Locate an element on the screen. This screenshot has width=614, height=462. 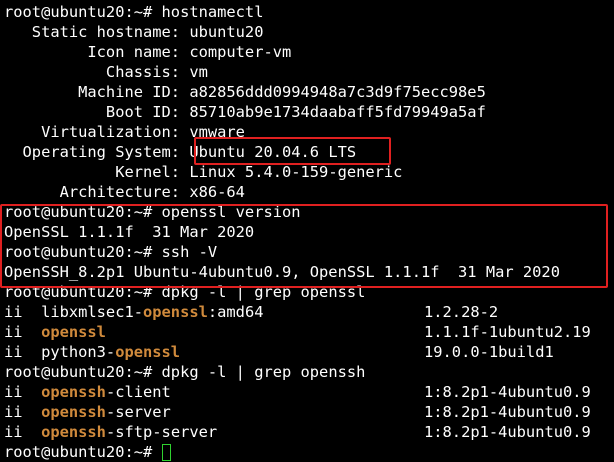
field-value: Linux 5.4.0-159-generic is located at coordinates (296, 172).